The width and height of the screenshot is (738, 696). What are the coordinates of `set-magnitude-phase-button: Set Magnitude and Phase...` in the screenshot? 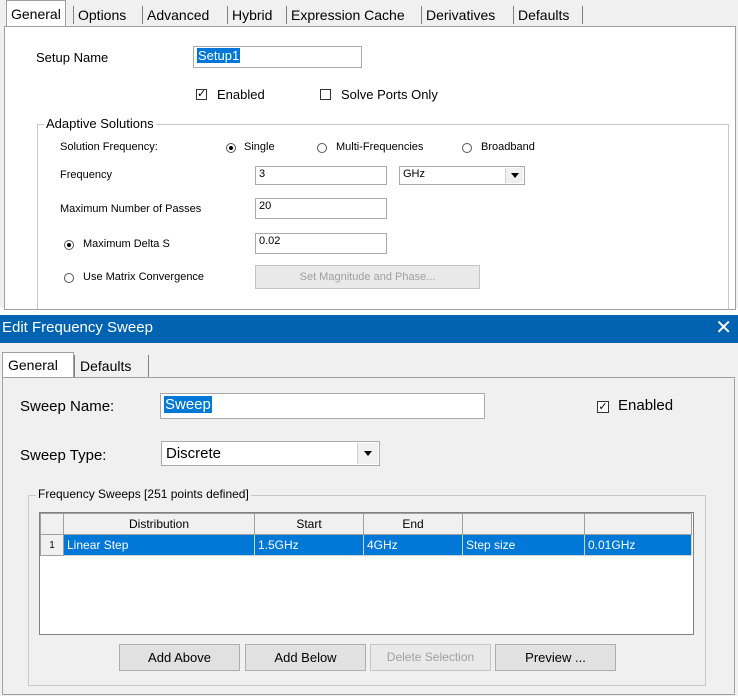 It's located at (367, 277).